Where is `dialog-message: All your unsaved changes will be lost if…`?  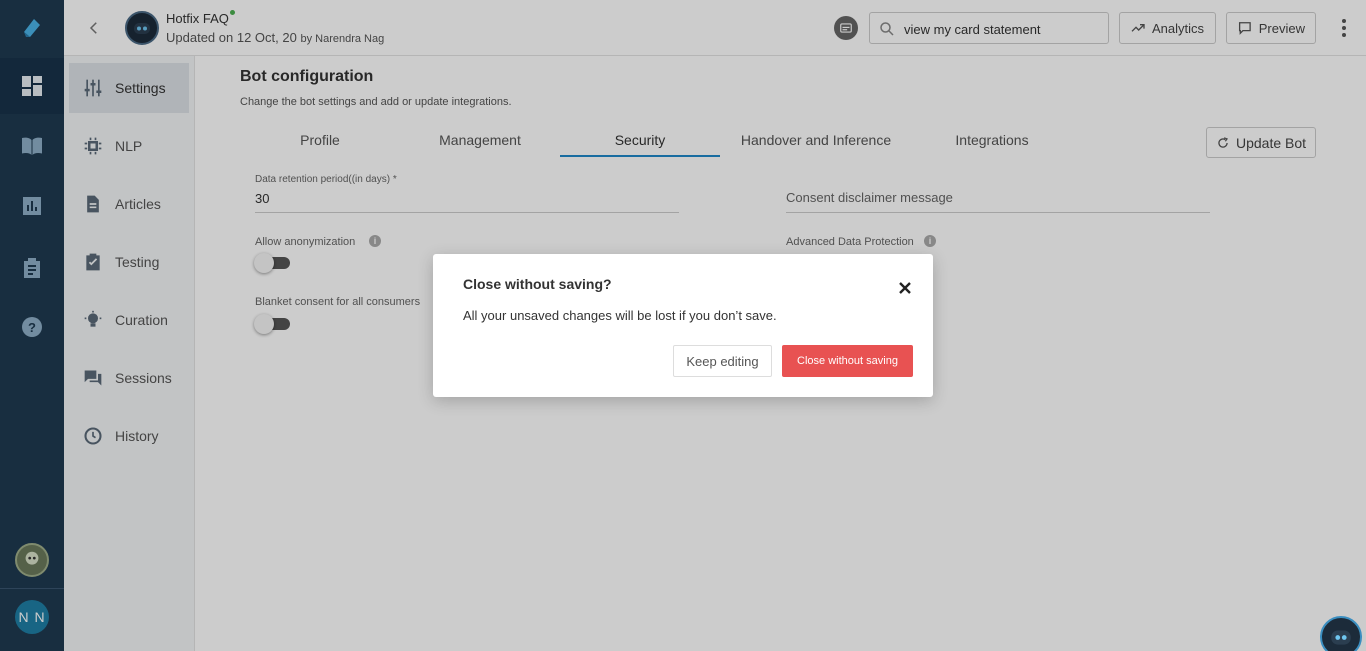
dialog-message: All your unsaved changes will be lost if… is located at coordinates (620, 315).